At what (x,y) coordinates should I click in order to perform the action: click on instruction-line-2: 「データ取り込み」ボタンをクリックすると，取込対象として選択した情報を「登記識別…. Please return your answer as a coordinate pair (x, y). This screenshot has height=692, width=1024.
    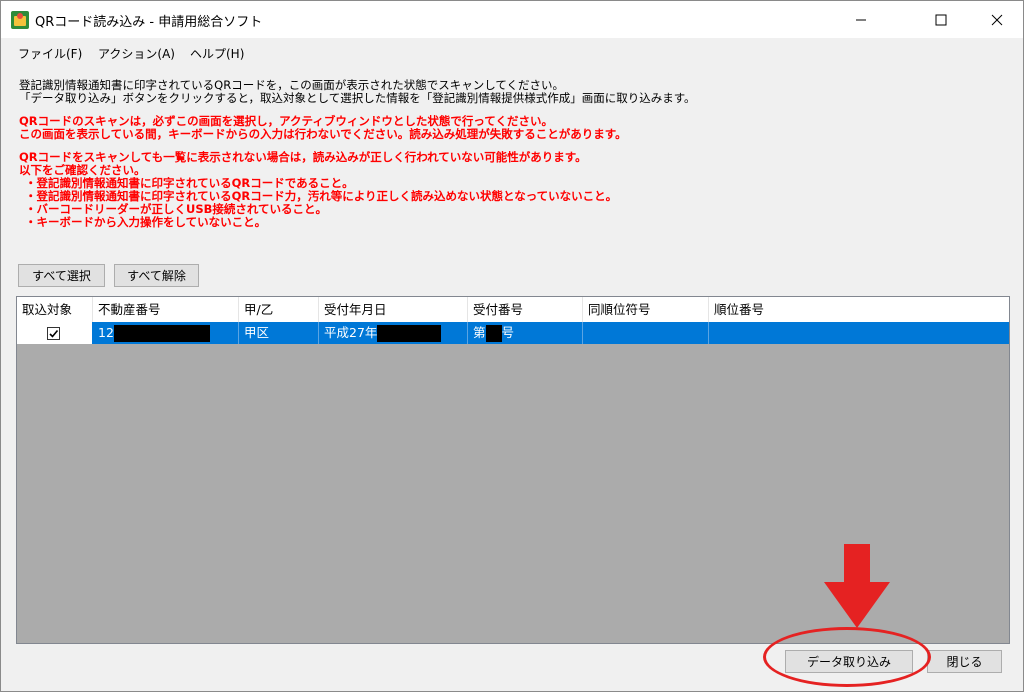
    Looking at the image, I should click on (357, 98).